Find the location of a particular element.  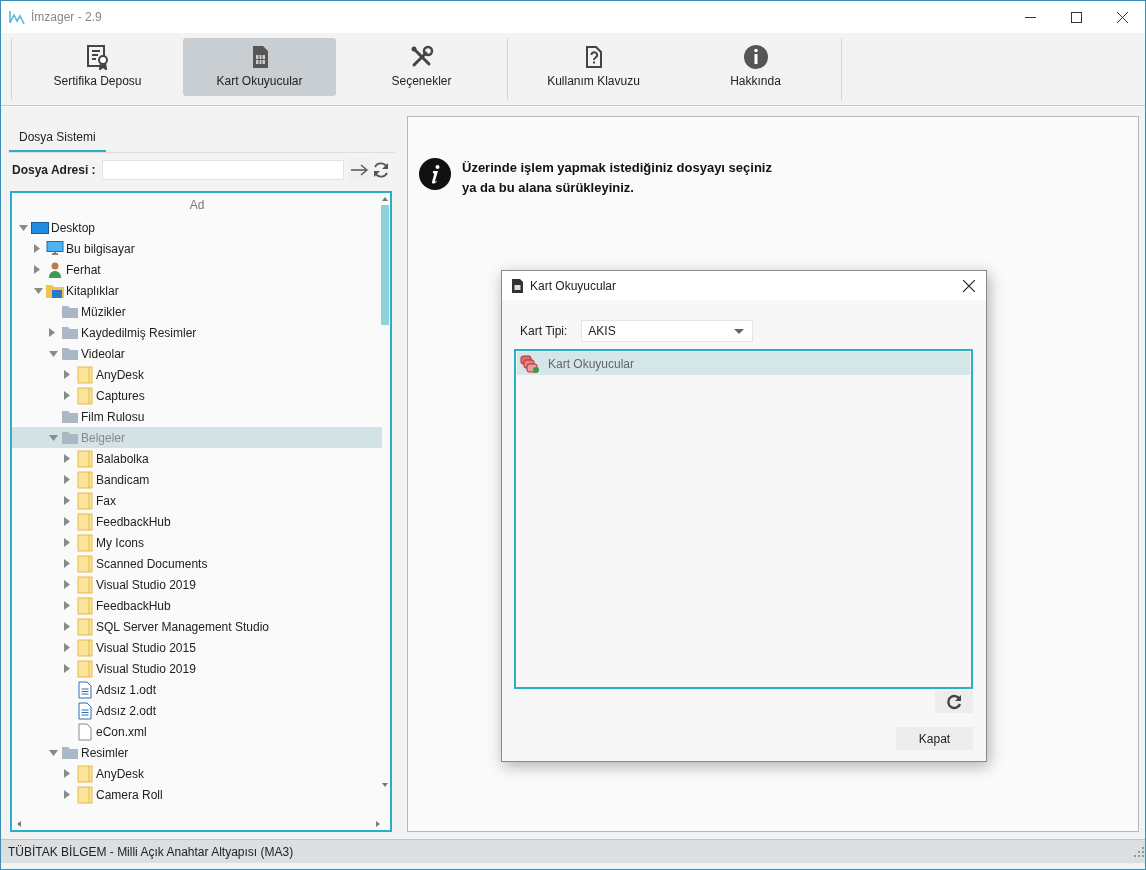

tab: Dosya Sistemi is located at coordinates (57, 138).